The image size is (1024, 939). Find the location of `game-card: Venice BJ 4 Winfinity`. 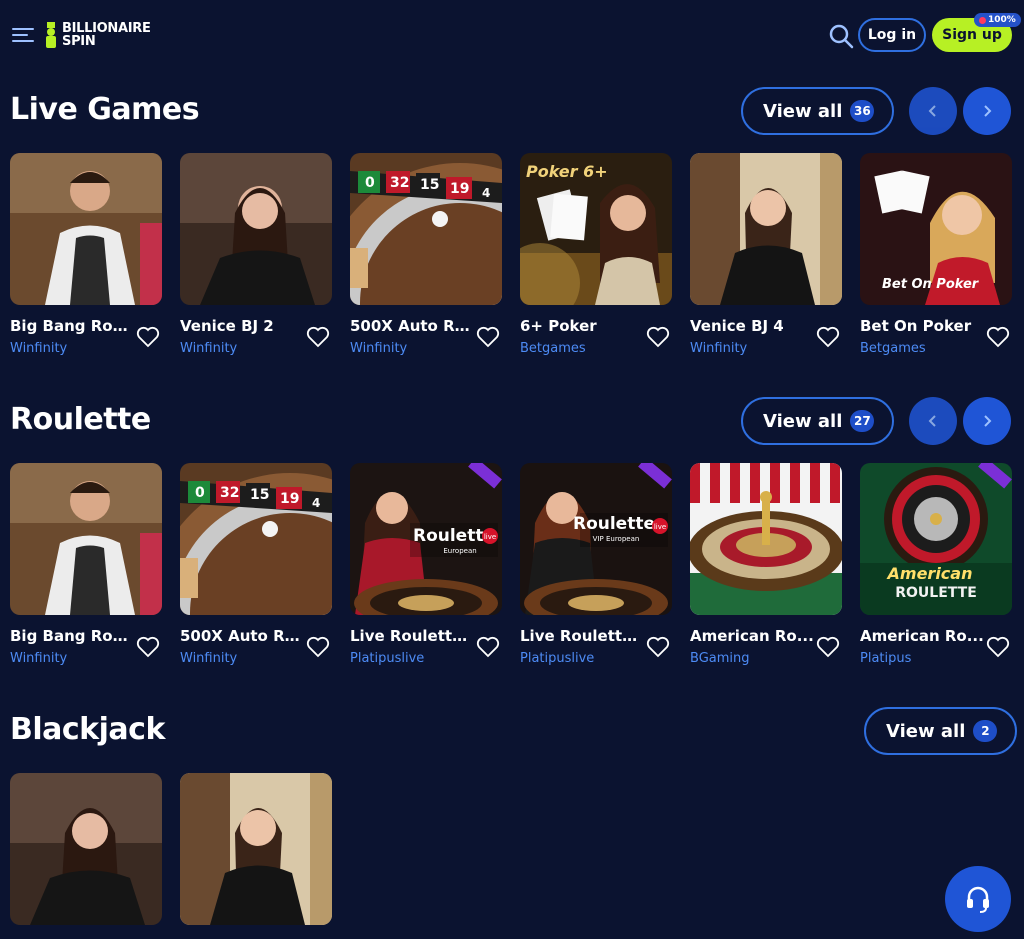

game-card: Venice BJ 4 Winfinity is located at coordinates (766, 254).